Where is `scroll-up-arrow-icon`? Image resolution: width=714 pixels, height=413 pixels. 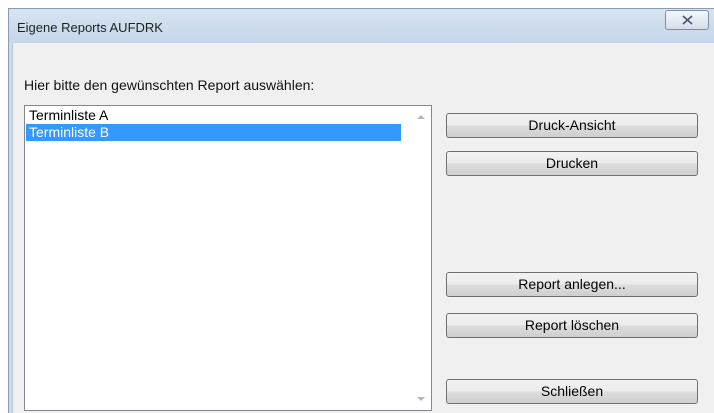 scroll-up-arrow-icon is located at coordinates (421, 117).